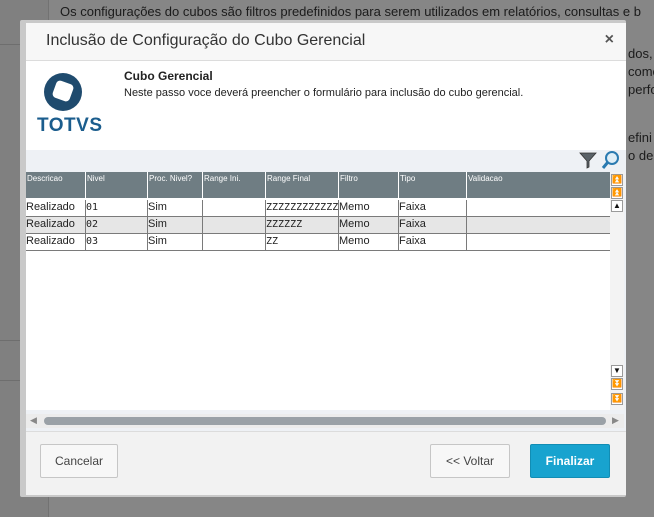 The height and width of the screenshot is (517, 654). I want to click on scroll-right-icon: ▶, so click(615, 420).